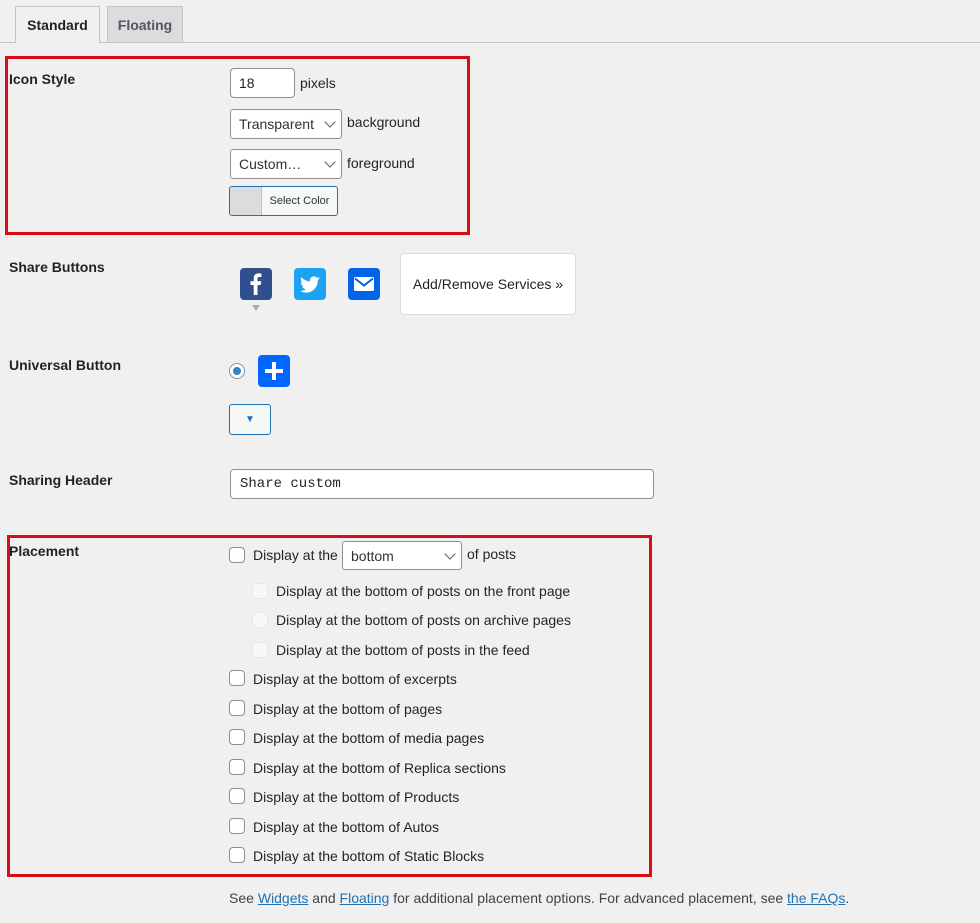 This screenshot has height=923, width=980. Describe the element at coordinates (237, 796) in the screenshot. I see `placement-products-checkbox` at that location.